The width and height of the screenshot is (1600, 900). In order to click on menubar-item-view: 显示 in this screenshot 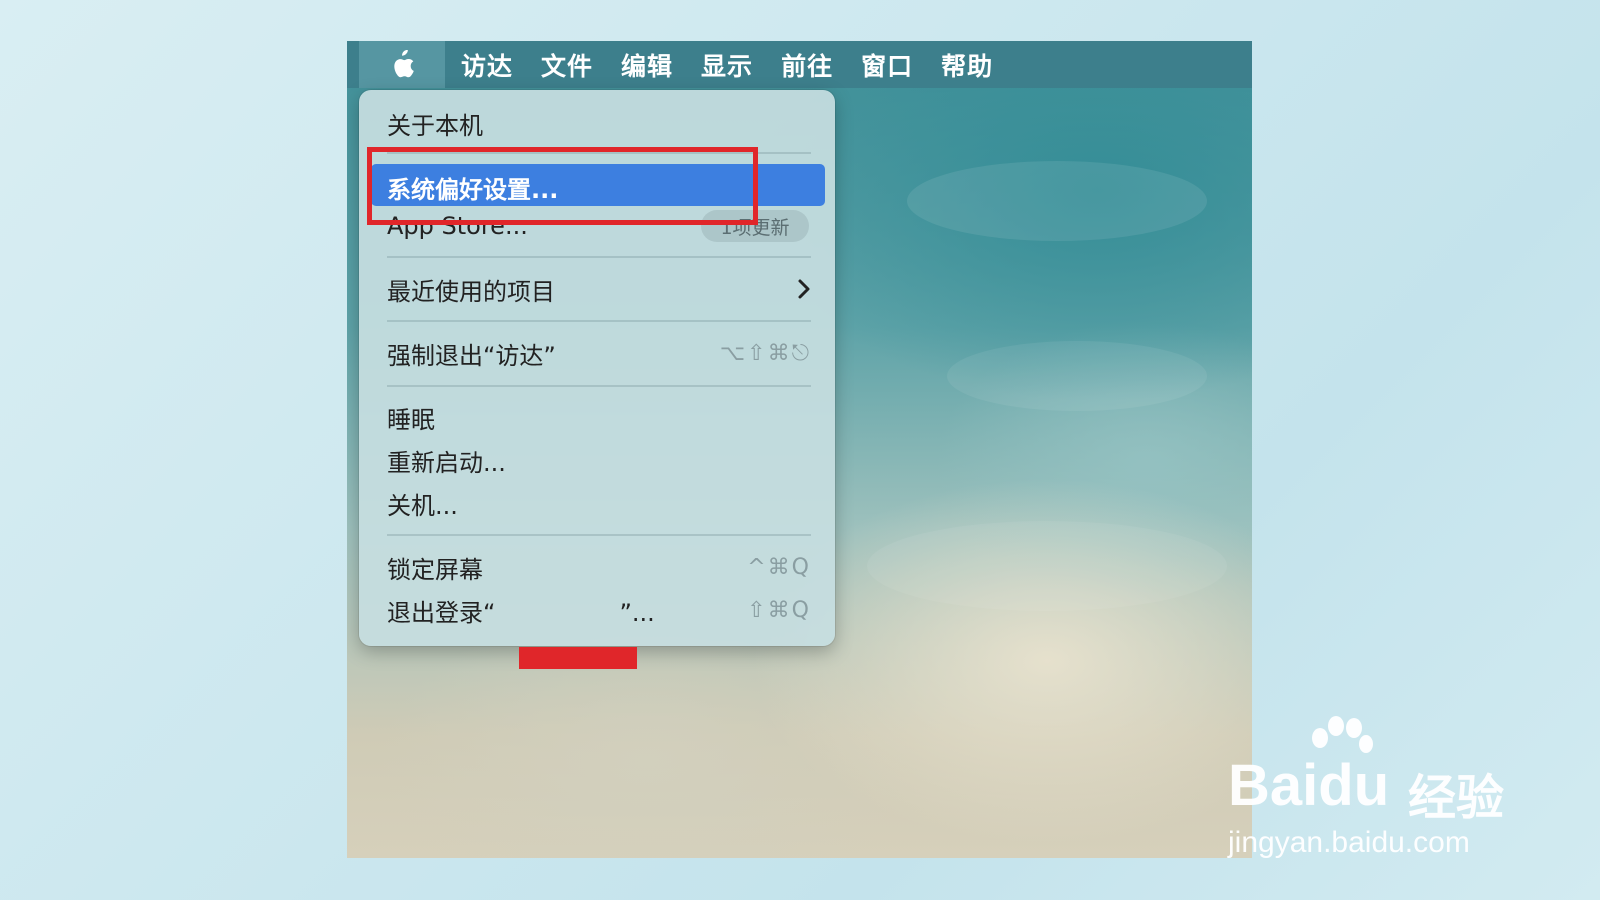, I will do `click(727, 65)`.